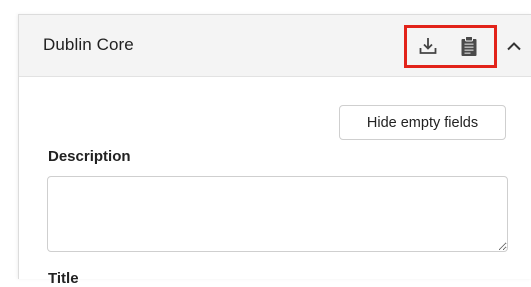  What do you see at coordinates (422, 122) in the screenshot?
I see `hide-empty-fields-button: Hide empty fields` at bounding box center [422, 122].